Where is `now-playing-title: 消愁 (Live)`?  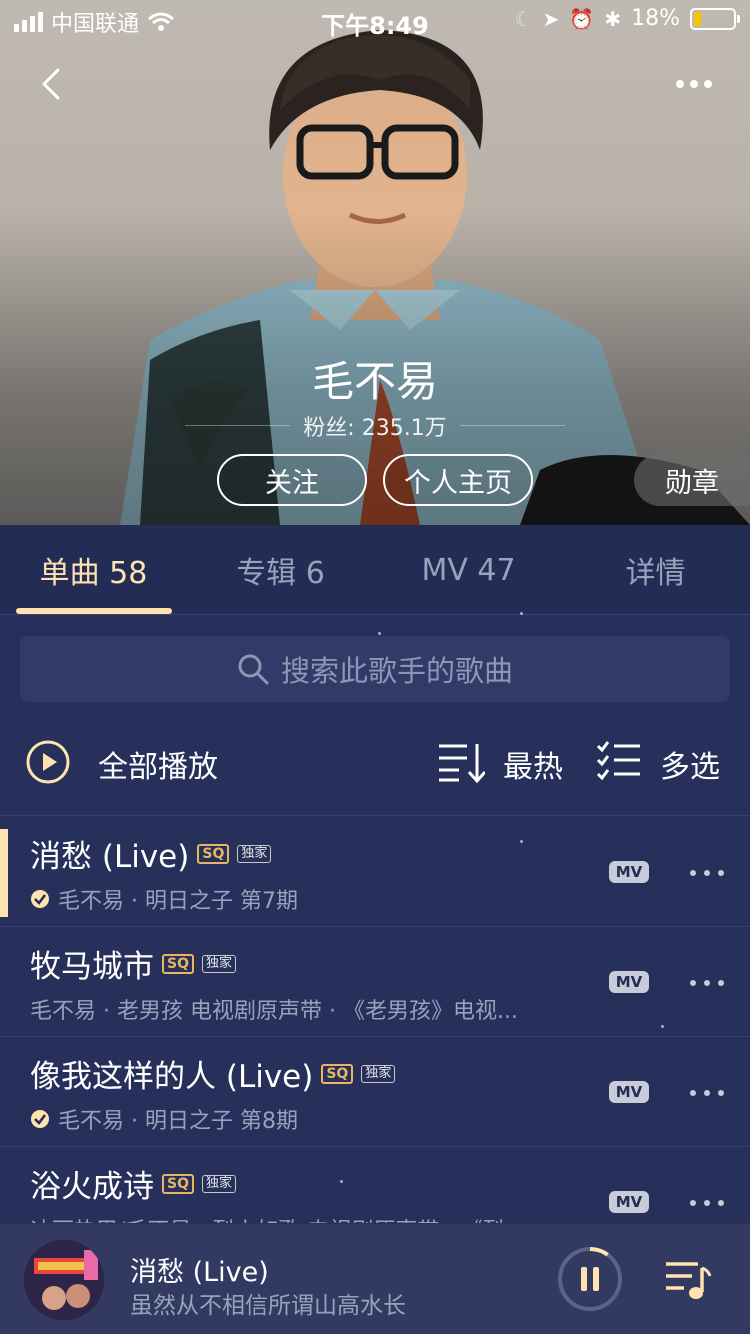 now-playing-title: 消愁 (Live) is located at coordinates (199, 1272).